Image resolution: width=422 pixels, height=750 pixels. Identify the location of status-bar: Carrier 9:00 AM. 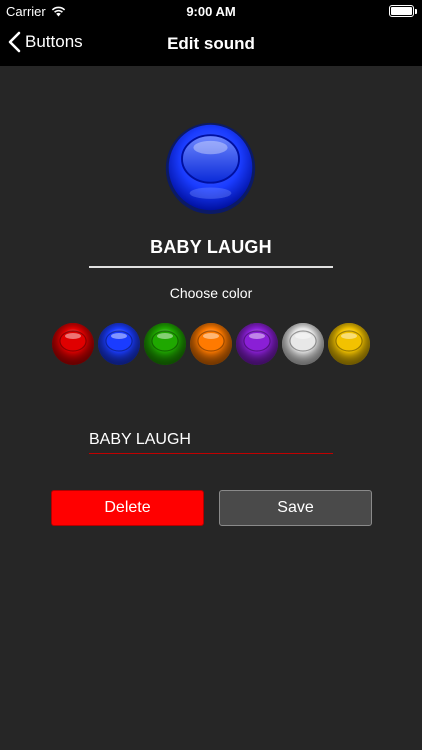
(211, 11).